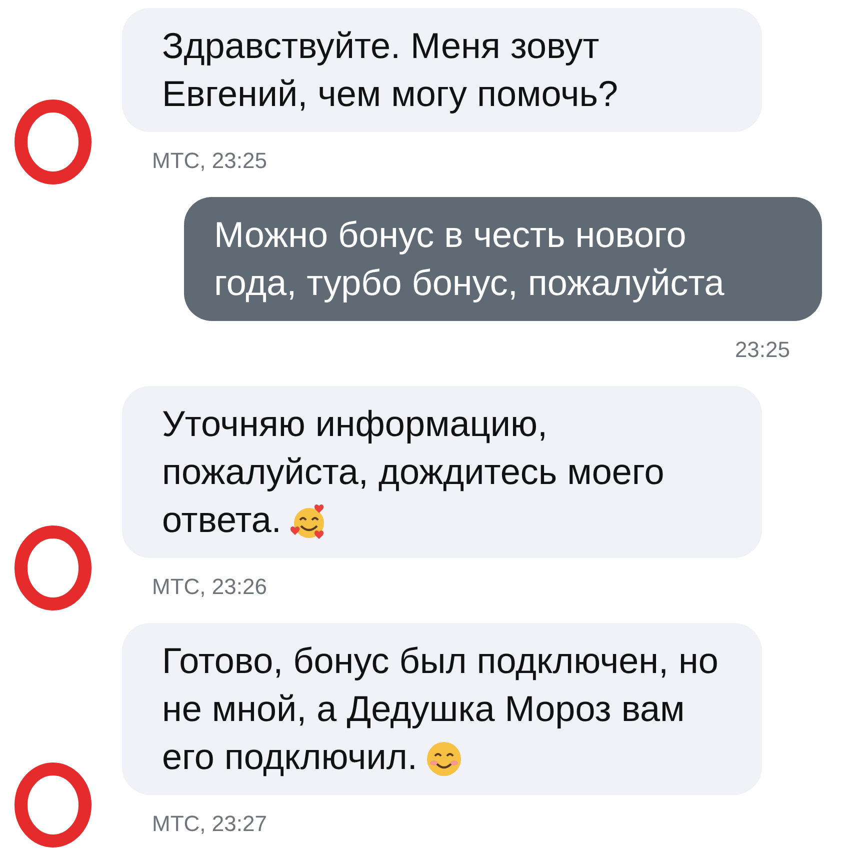 The width and height of the screenshot is (846, 867). I want to click on message-meta: 23:25, so click(762, 350).